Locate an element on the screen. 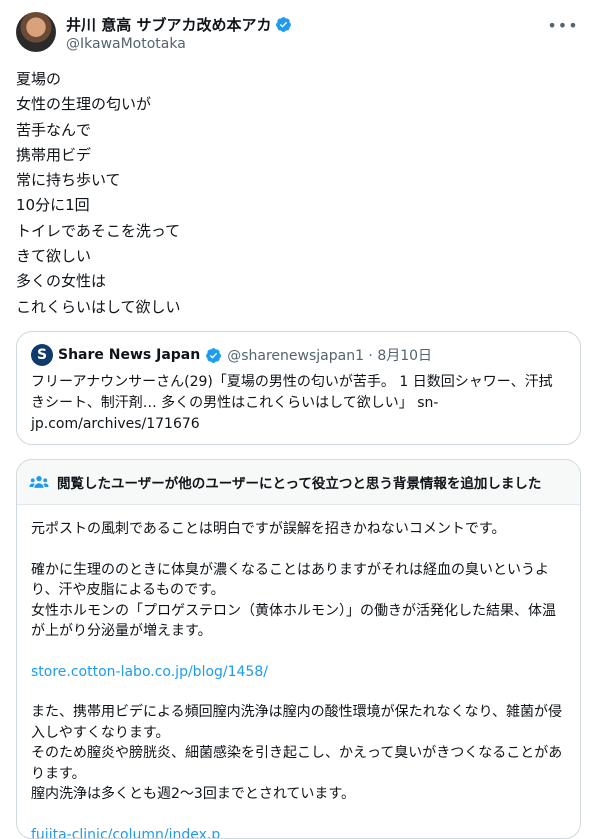  tweet-line: 10分に1回 is located at coordinates (286, 205).